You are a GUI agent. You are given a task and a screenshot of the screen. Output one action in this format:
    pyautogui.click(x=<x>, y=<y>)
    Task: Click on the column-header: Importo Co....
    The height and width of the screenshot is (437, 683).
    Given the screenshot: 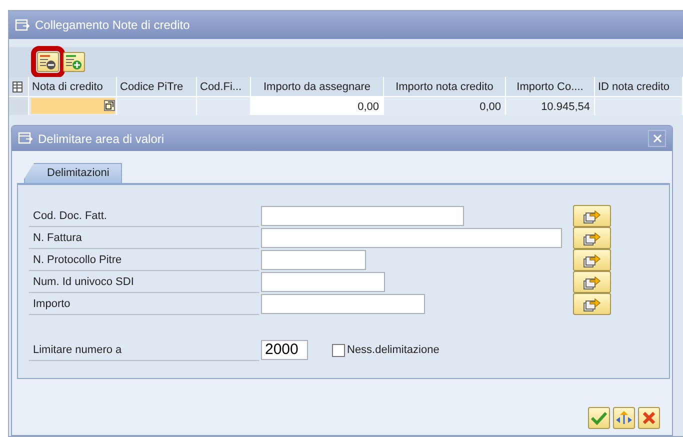 What is the action you would take?
    pyautogui.click(x=550, y=86)
    